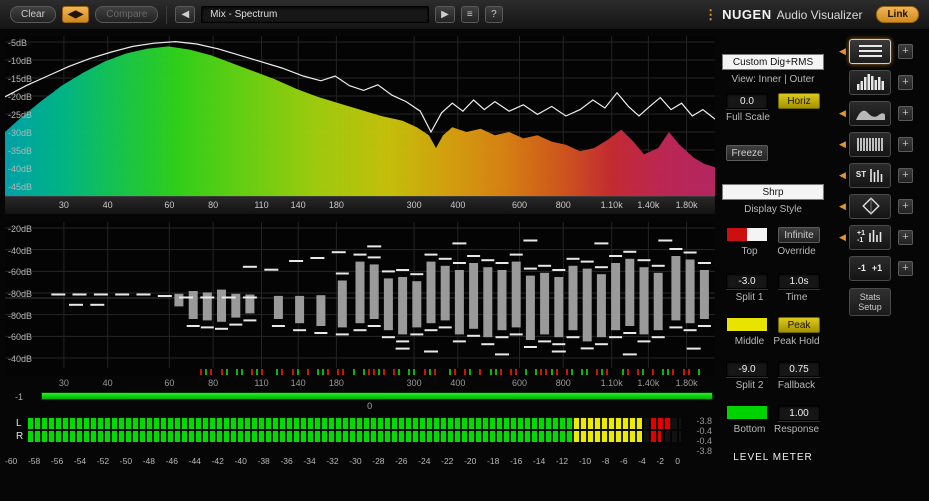  What do you see at coordinates (870, 82) in the screenshot?
I see `slot-button-spectrum-bars` at bounding box center [870, 82].